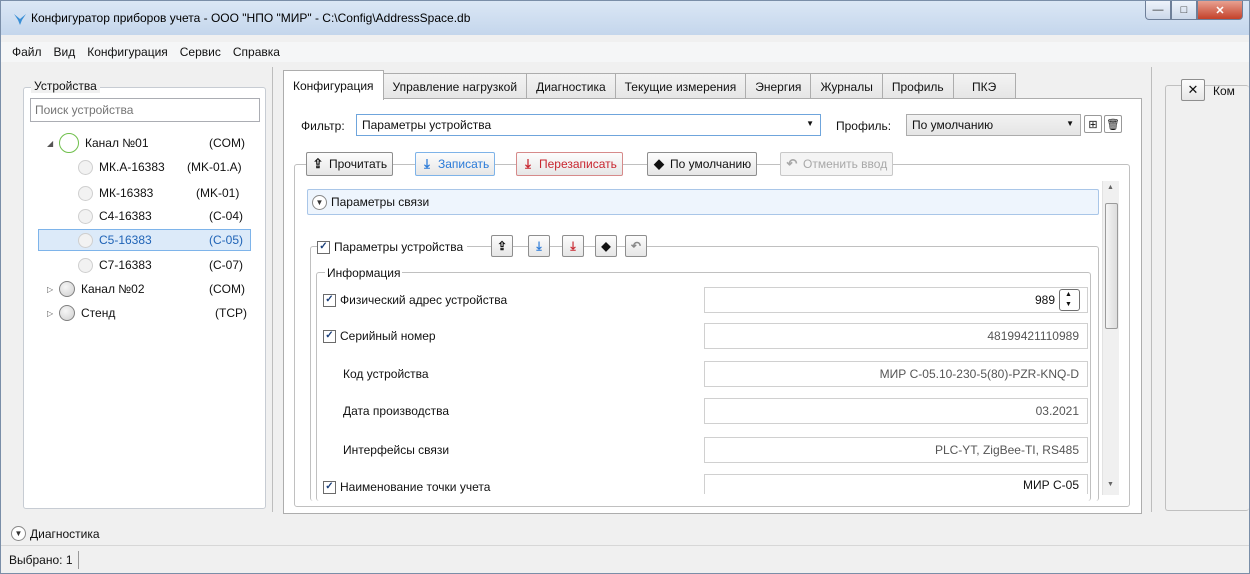 The height and width of the screenshot is (574, 1250). What do you see at coordinates (125, 240) in the screenshot?
I see `tree-item-label: С5-16383` at bounding box center [125, 240].